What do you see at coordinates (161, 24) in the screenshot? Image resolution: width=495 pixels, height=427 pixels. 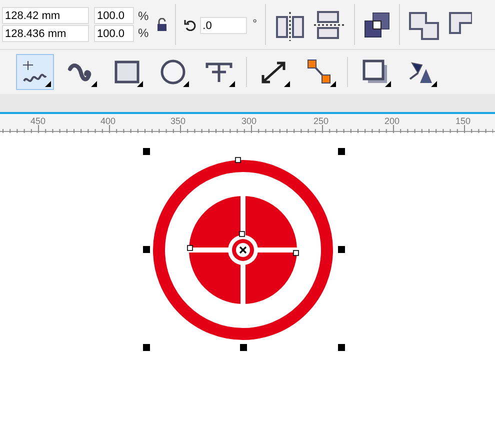 I see `unlocked-padlock-icon` at bounding box center [161, 24].